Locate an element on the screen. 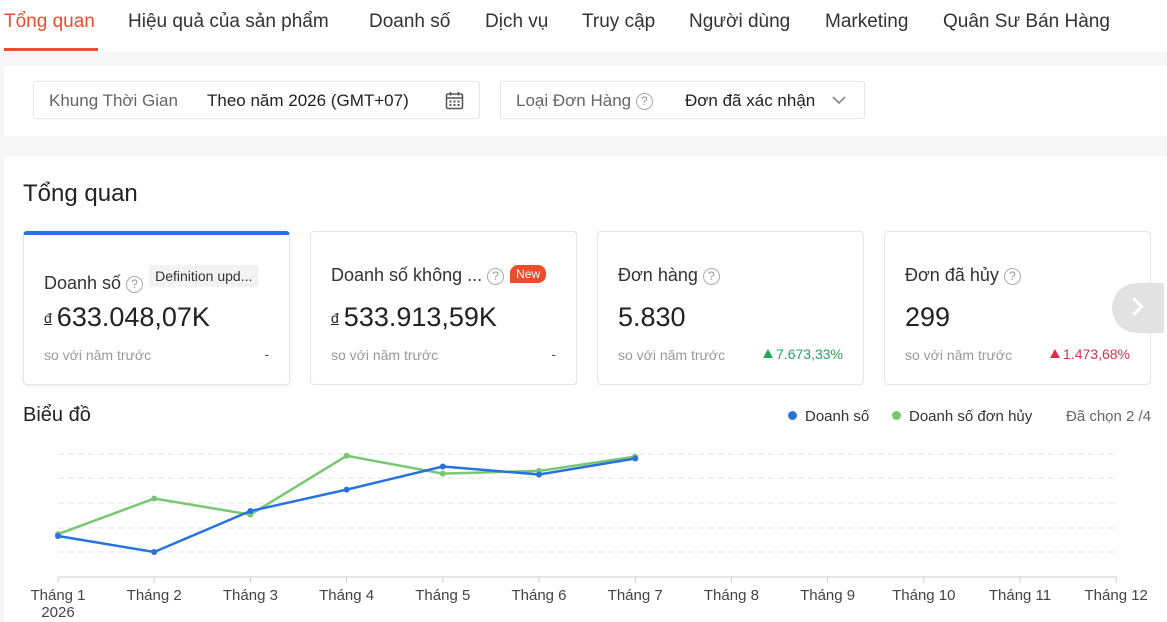 The image size is (1167, 622). calendar-icon is located at coordinates (454, 100).